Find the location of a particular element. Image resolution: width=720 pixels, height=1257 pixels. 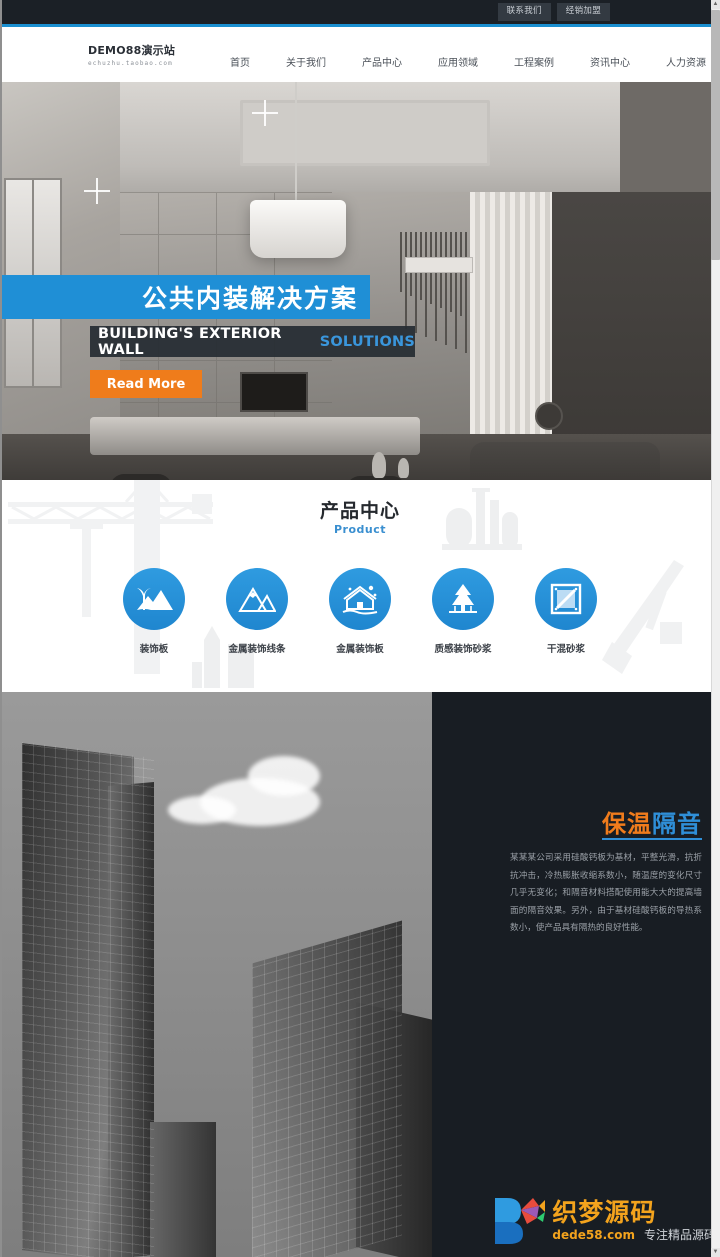

nav-item-home: 首页 is located at coordinates (245, 61).